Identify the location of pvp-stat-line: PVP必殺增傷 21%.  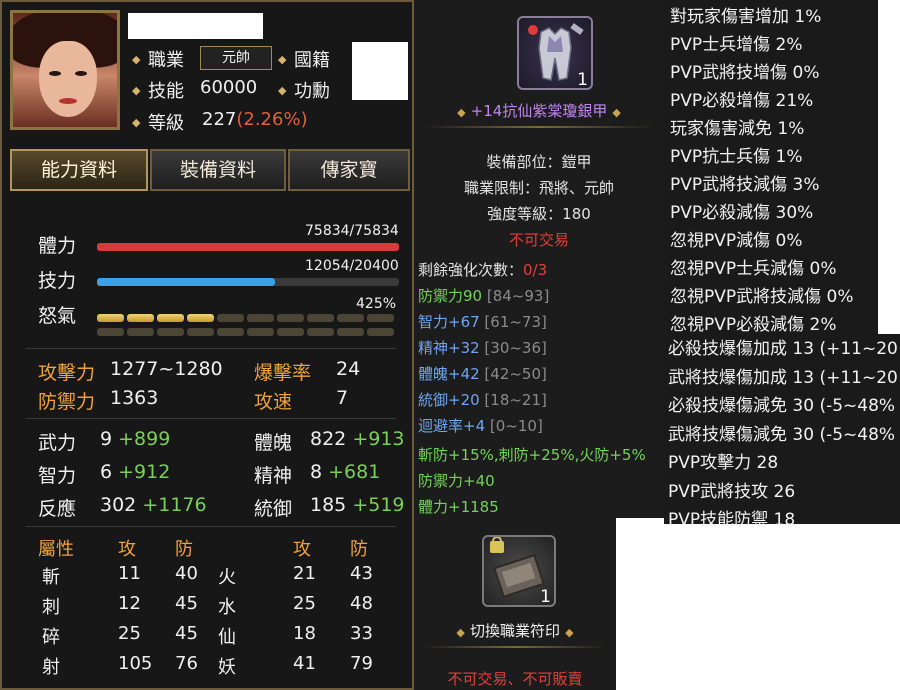
(742, 101).